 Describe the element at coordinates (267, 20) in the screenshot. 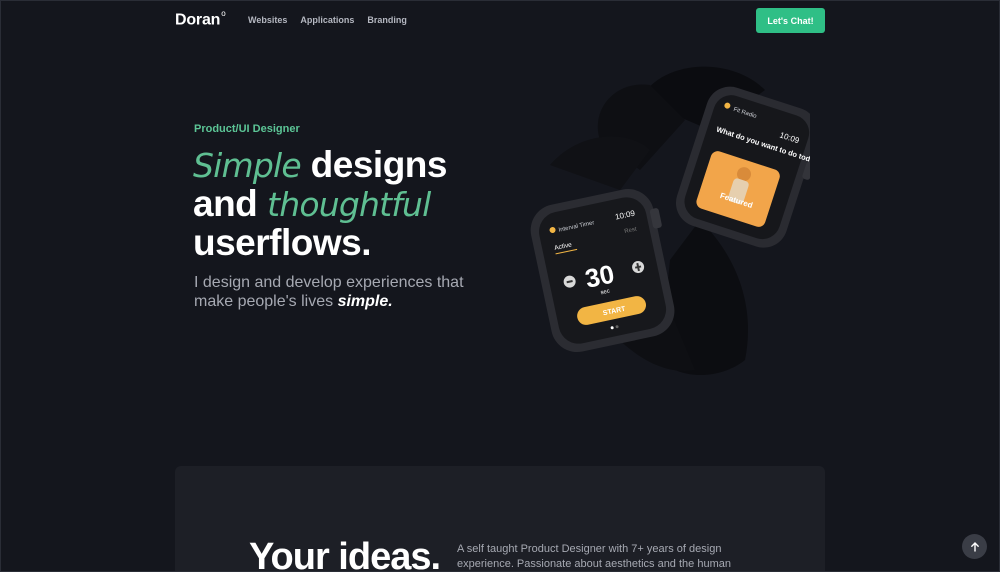

I see `nav-link-websites: Websites` at that location.